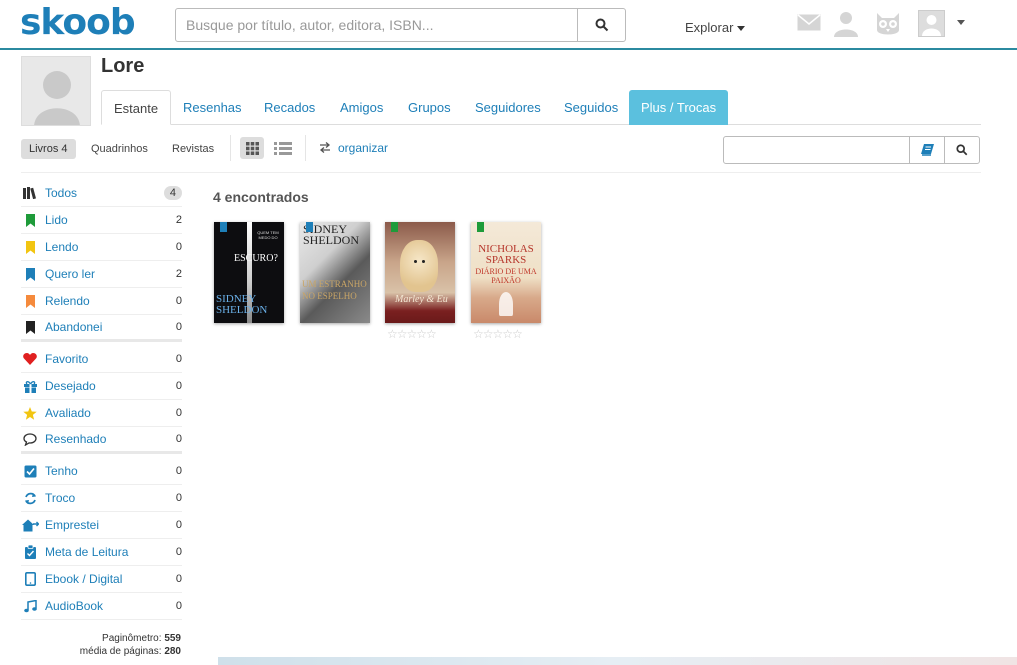  Describe the element at coordinates (888, 24) in the screenshot. I see `owl-icon` at that location.